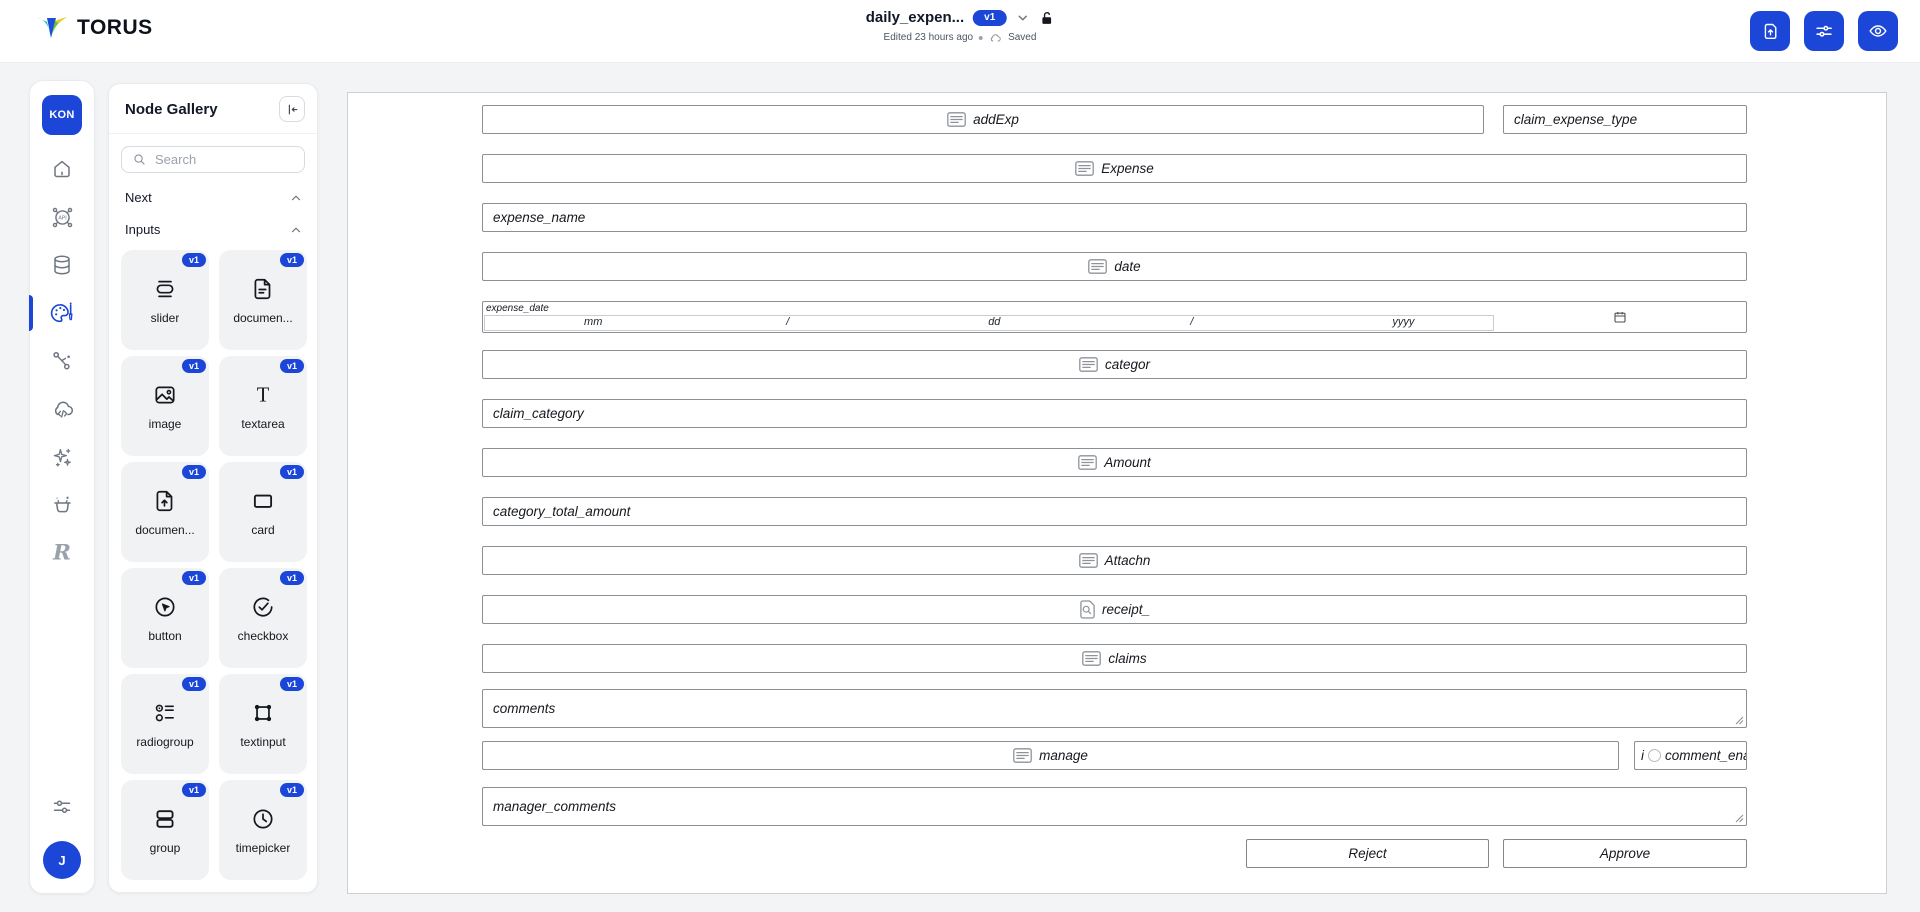 Image resolution: width=1920 pixels, height=912 pixels. Describe the element at coordinates (1114, 658) in the screenshot. I see `field-claims: claims` at that location.